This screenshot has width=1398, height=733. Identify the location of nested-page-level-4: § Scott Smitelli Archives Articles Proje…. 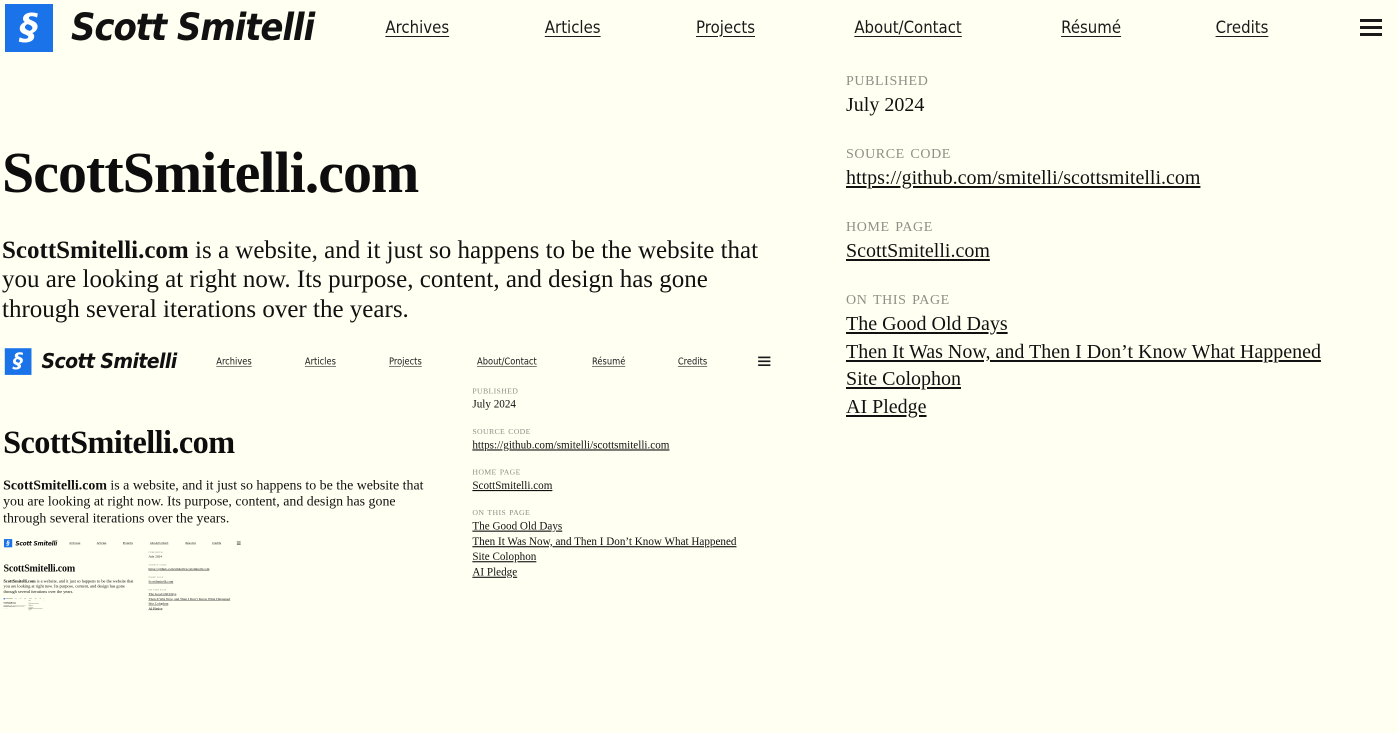
(5, 609).